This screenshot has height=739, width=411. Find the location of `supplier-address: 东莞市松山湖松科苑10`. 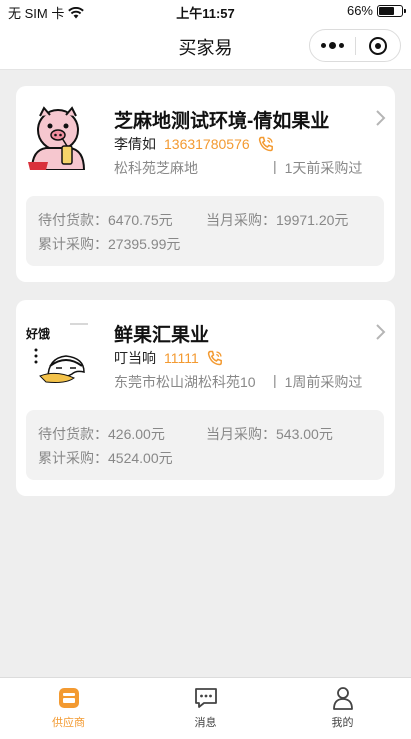

supplier-address: 东莞市松山湖松科苑10 is located at coordinates (185, 382).